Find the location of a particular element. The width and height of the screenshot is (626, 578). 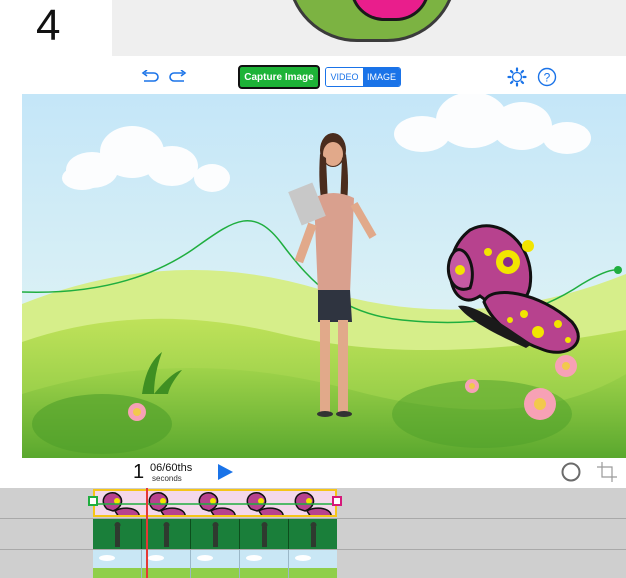

circle-icon is located at coordinates (571, 472).